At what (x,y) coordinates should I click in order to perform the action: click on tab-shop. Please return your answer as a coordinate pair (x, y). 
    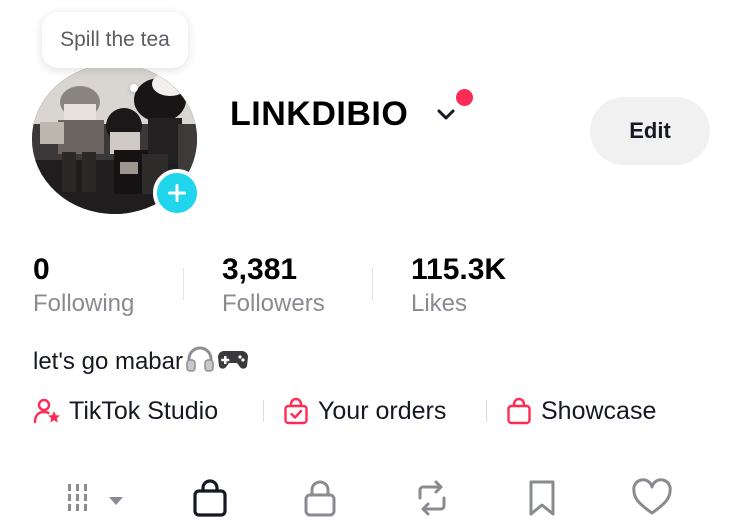
    Looking at the image, I should click on (210, 498).